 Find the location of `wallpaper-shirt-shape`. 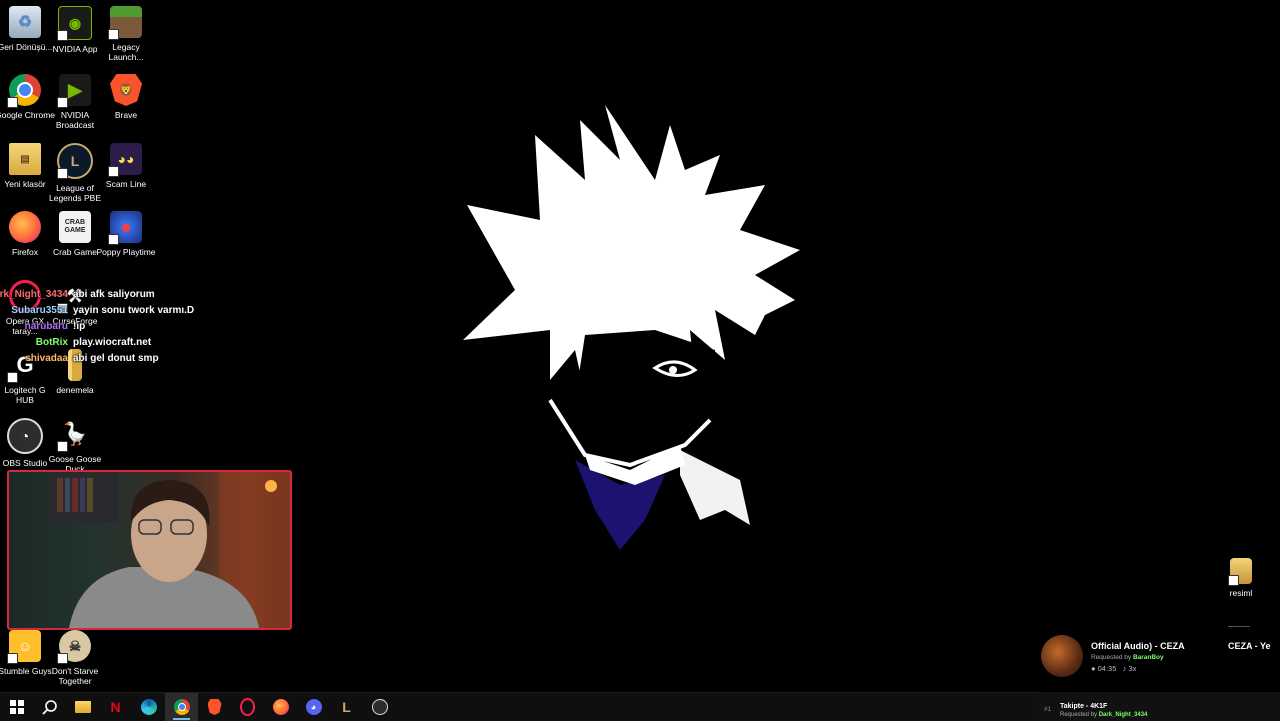

wallpaper-shirt-shape is located at coordinates (715, 487).